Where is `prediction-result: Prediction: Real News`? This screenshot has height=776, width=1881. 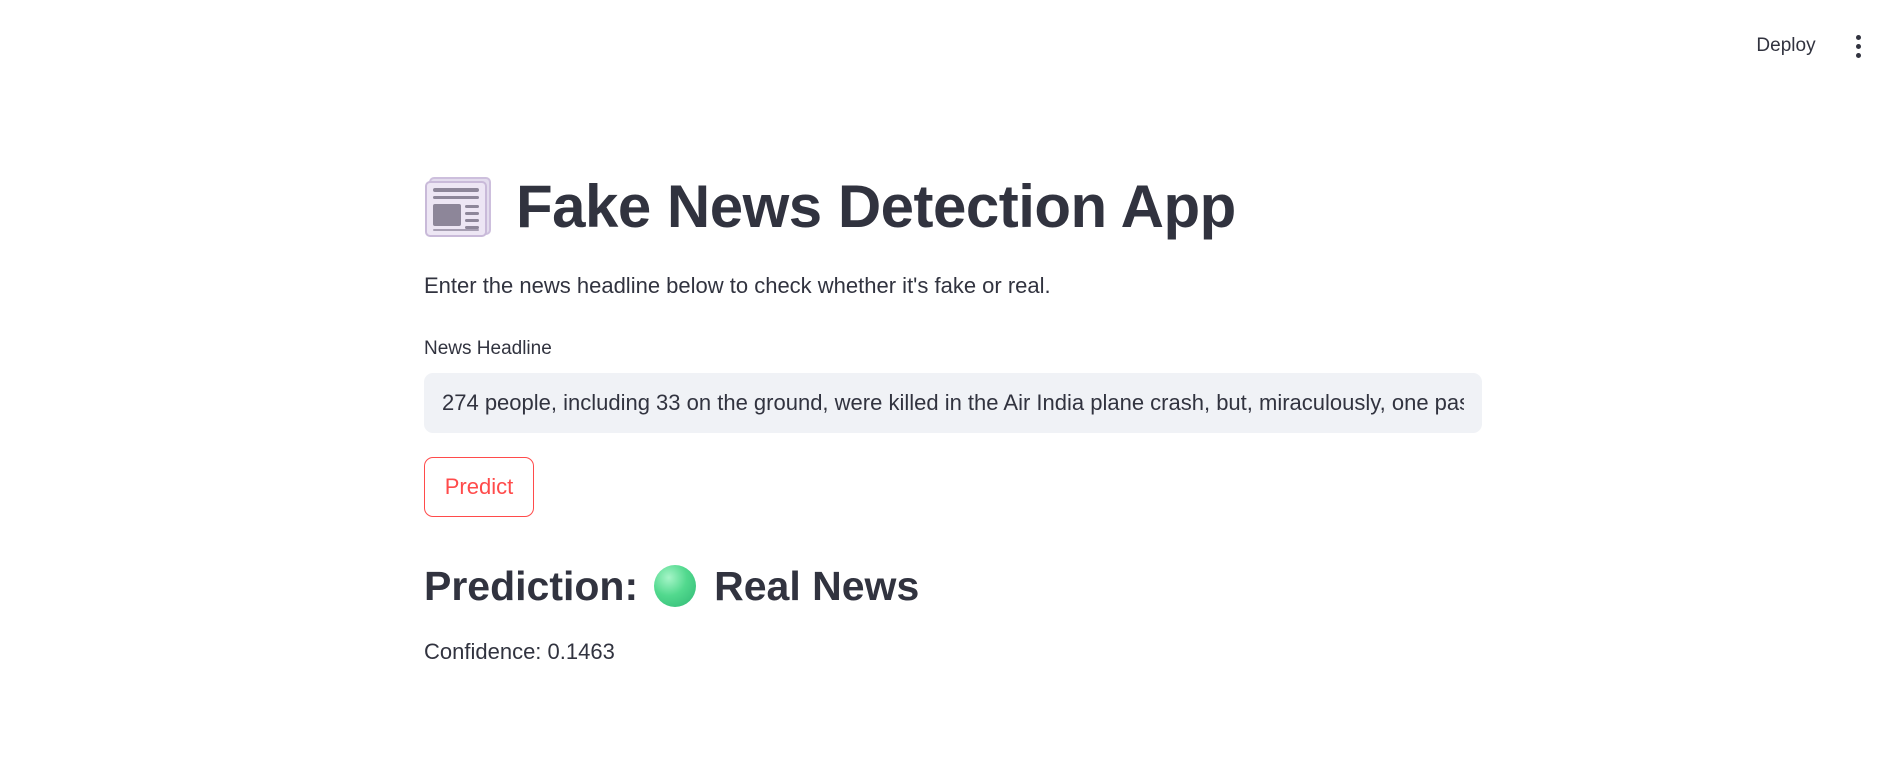 prediction-result: Prediction: Real News is located at coordinates (671, 586).